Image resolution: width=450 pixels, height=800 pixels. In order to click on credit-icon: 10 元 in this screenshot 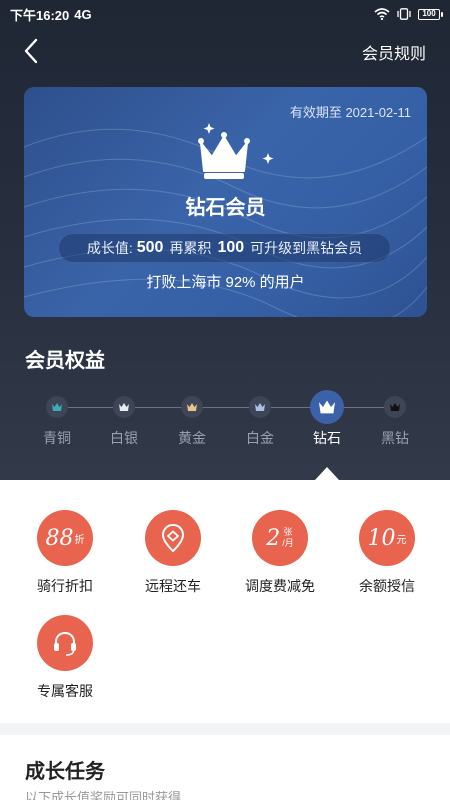, I will do `click(387, 538)`.